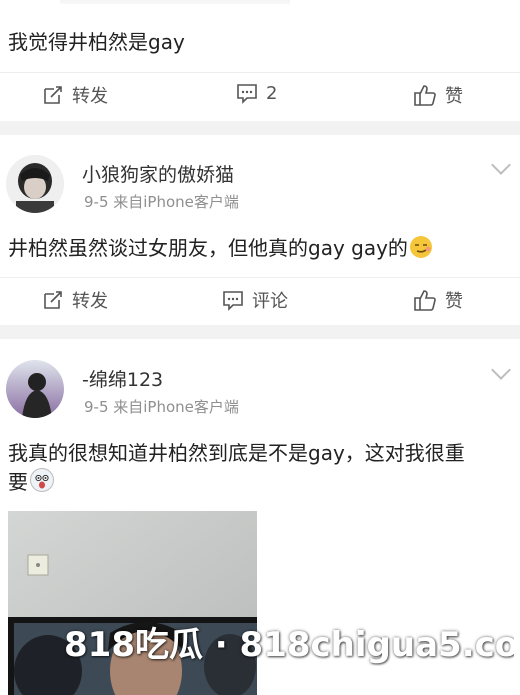  Describe the element at coordinates (272, 93) in the screenshot. I see `comment-count: 2` at that location.